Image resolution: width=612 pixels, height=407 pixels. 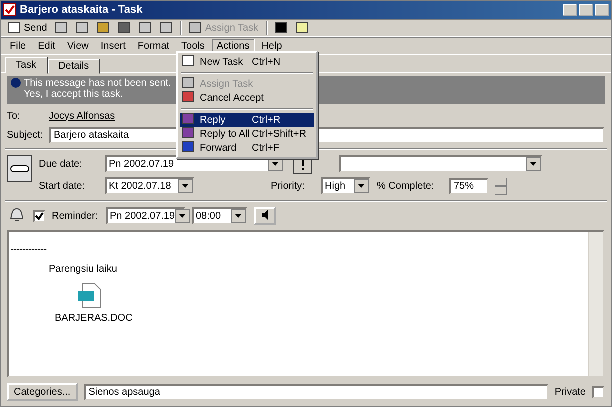 I want to click on menu-entry: Forward Ctrl+F, so click(x=247, y=148).